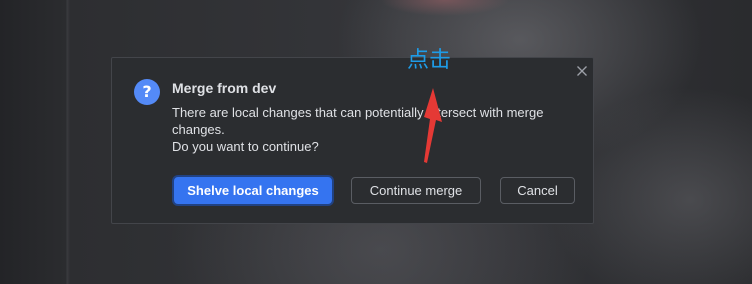 This screenshot has width=752, height=284. I want to click on cancel-button: Cancel, so click(537, 190).